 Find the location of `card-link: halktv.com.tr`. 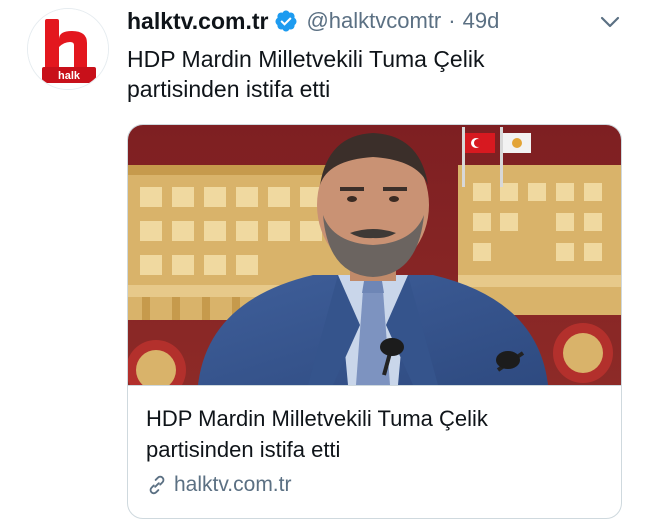

card-link: halktv.com.tr is located at coordinates (218, 485).